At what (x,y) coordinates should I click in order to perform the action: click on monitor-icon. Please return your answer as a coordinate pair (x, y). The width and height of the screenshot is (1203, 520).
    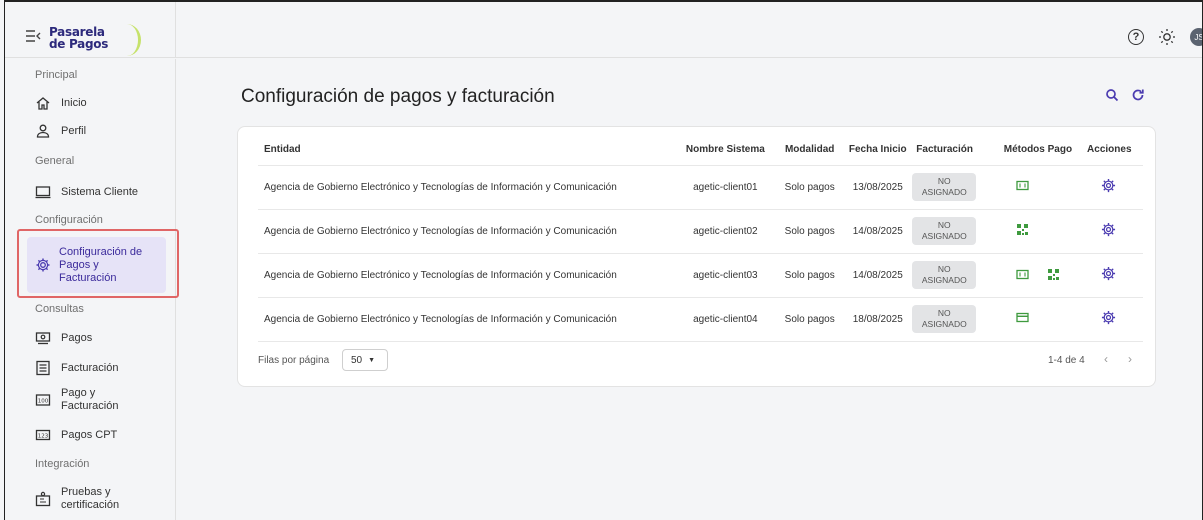
    Looking at the image, I should click on (43, 192).